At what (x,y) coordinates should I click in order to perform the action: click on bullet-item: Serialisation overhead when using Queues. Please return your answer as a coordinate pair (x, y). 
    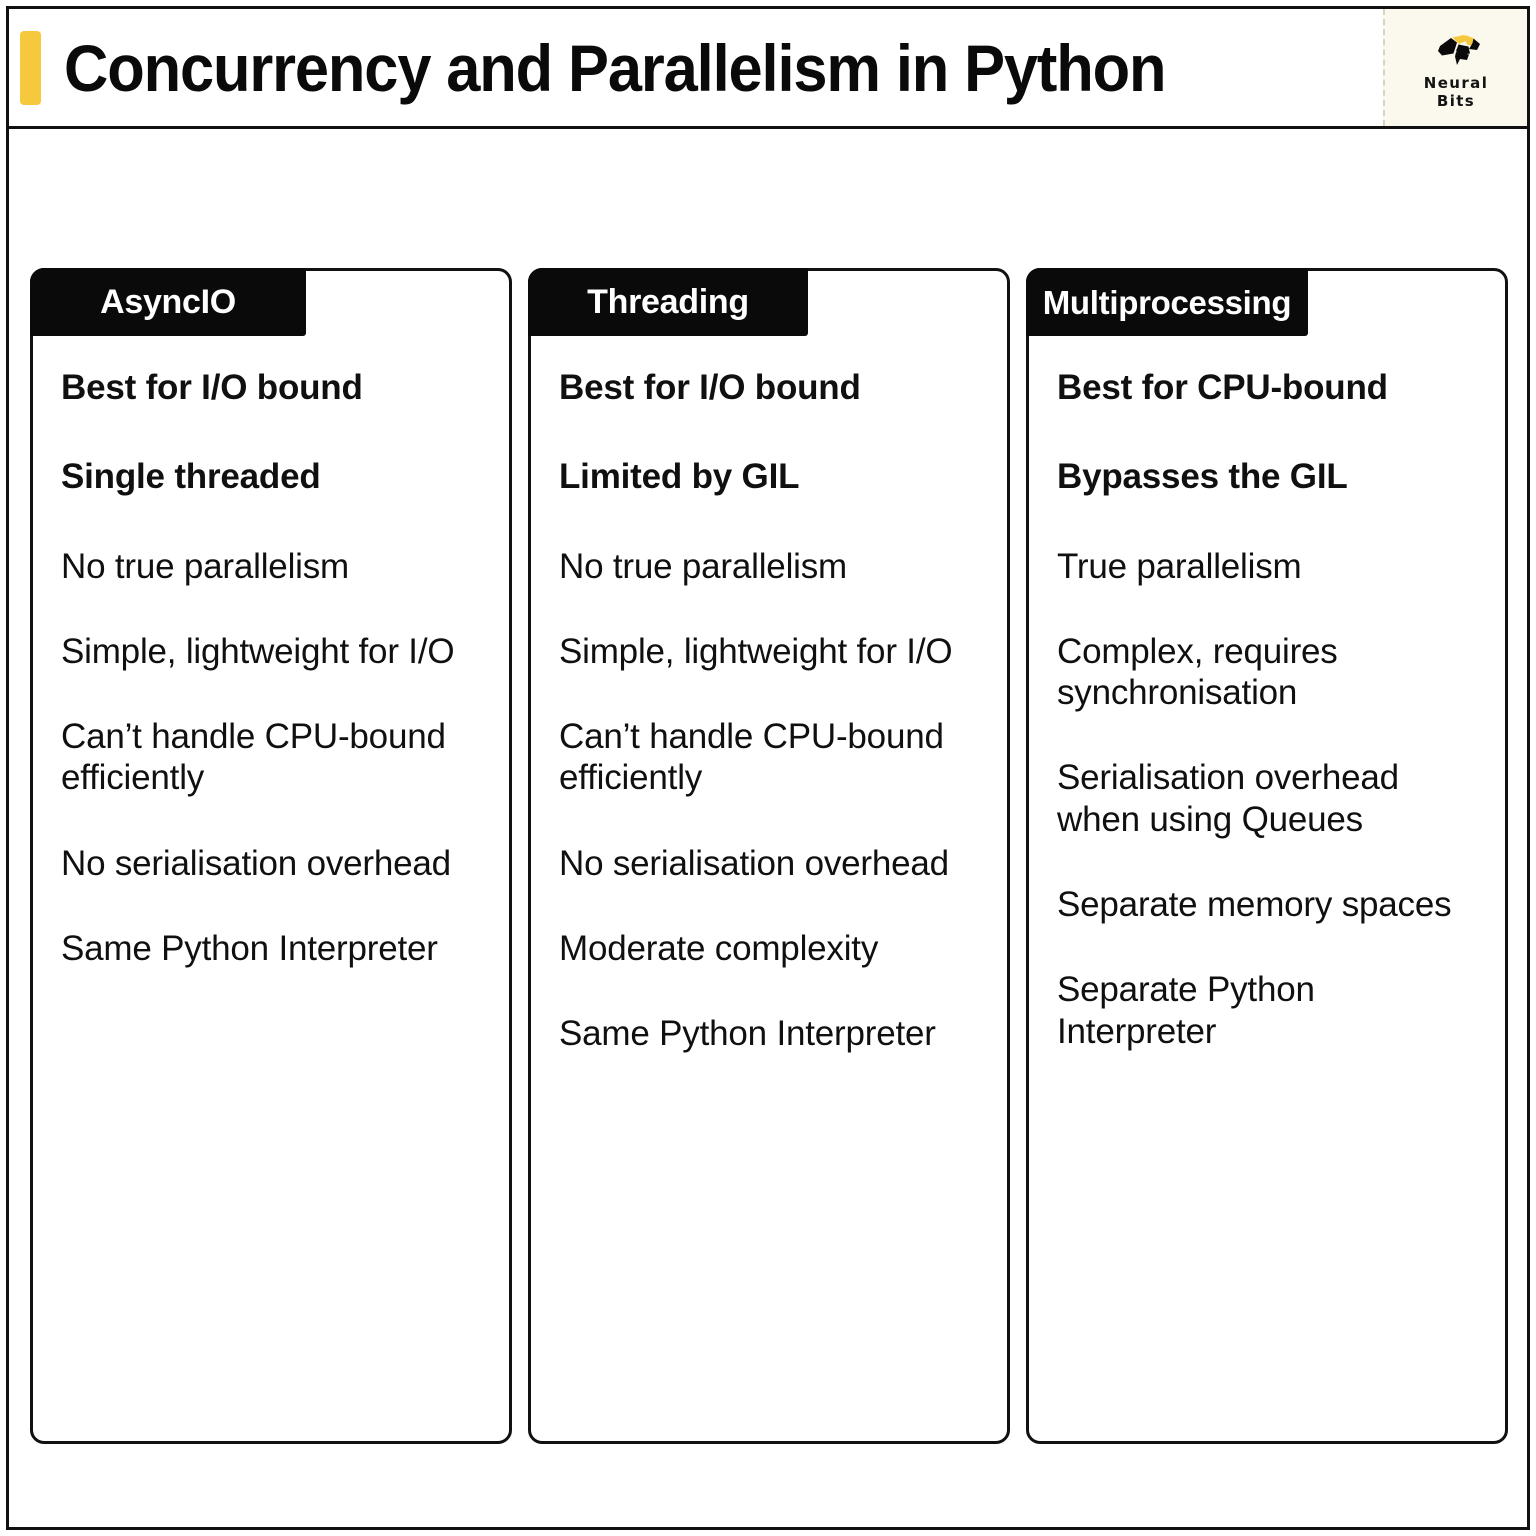
    Looking at the image, I should click on (1228, 798).